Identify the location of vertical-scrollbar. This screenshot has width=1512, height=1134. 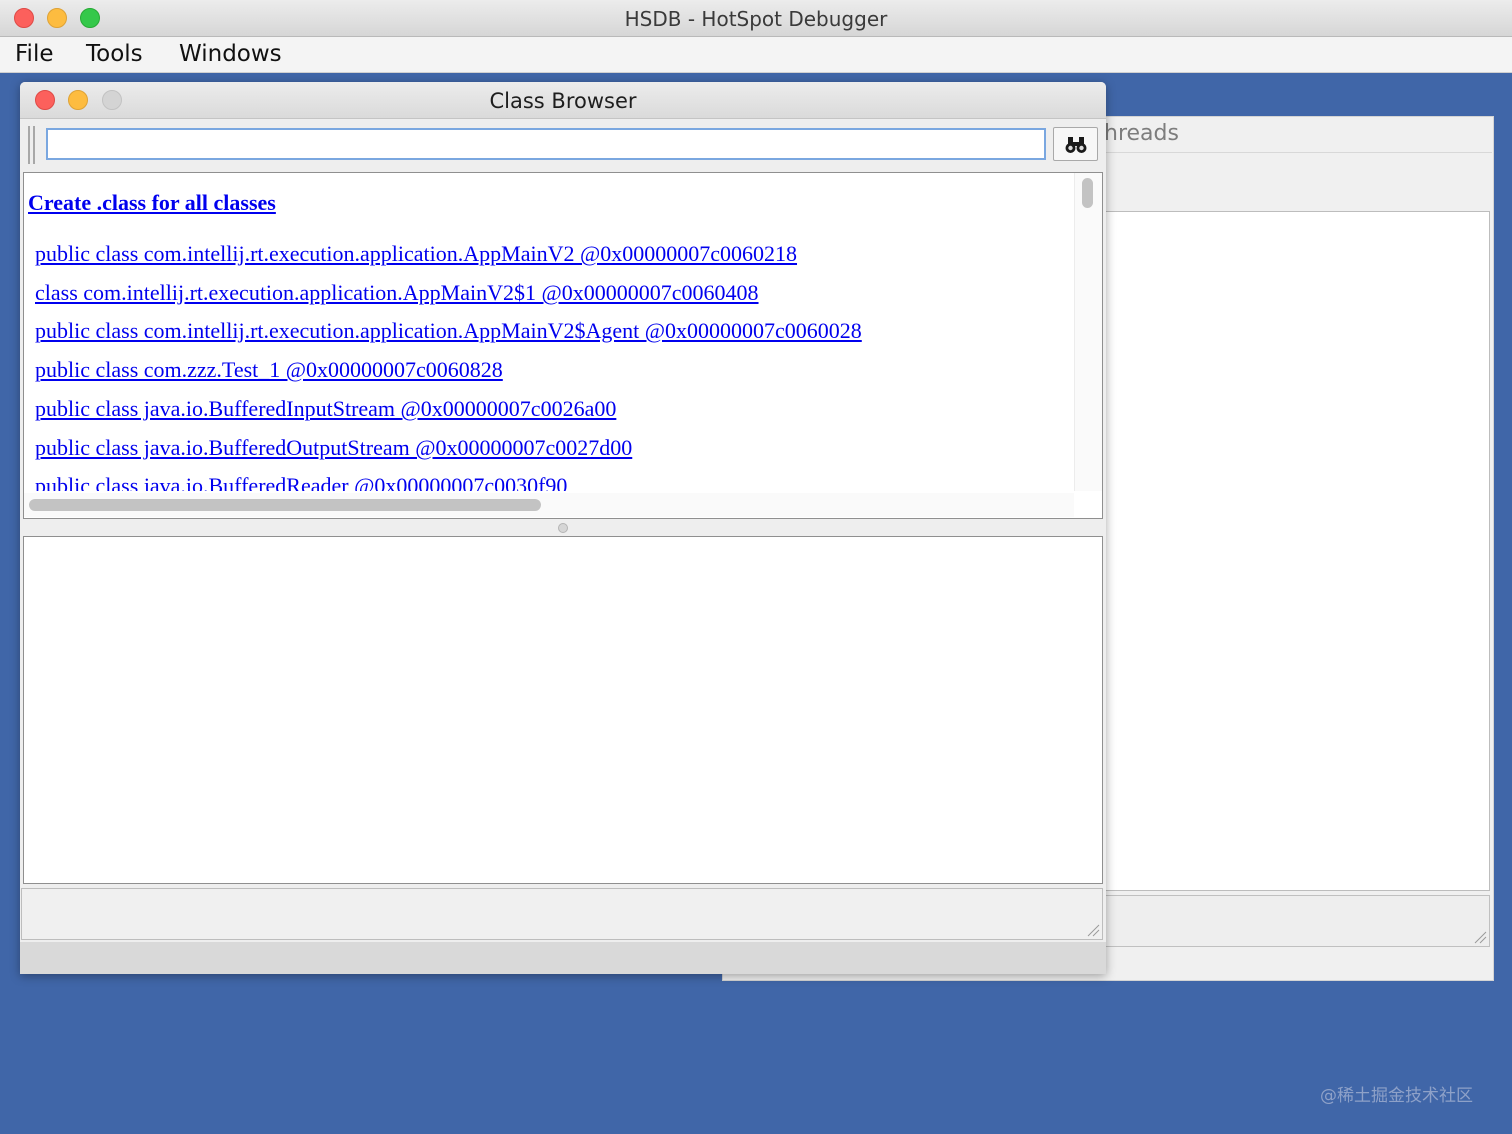
(1088, 332).